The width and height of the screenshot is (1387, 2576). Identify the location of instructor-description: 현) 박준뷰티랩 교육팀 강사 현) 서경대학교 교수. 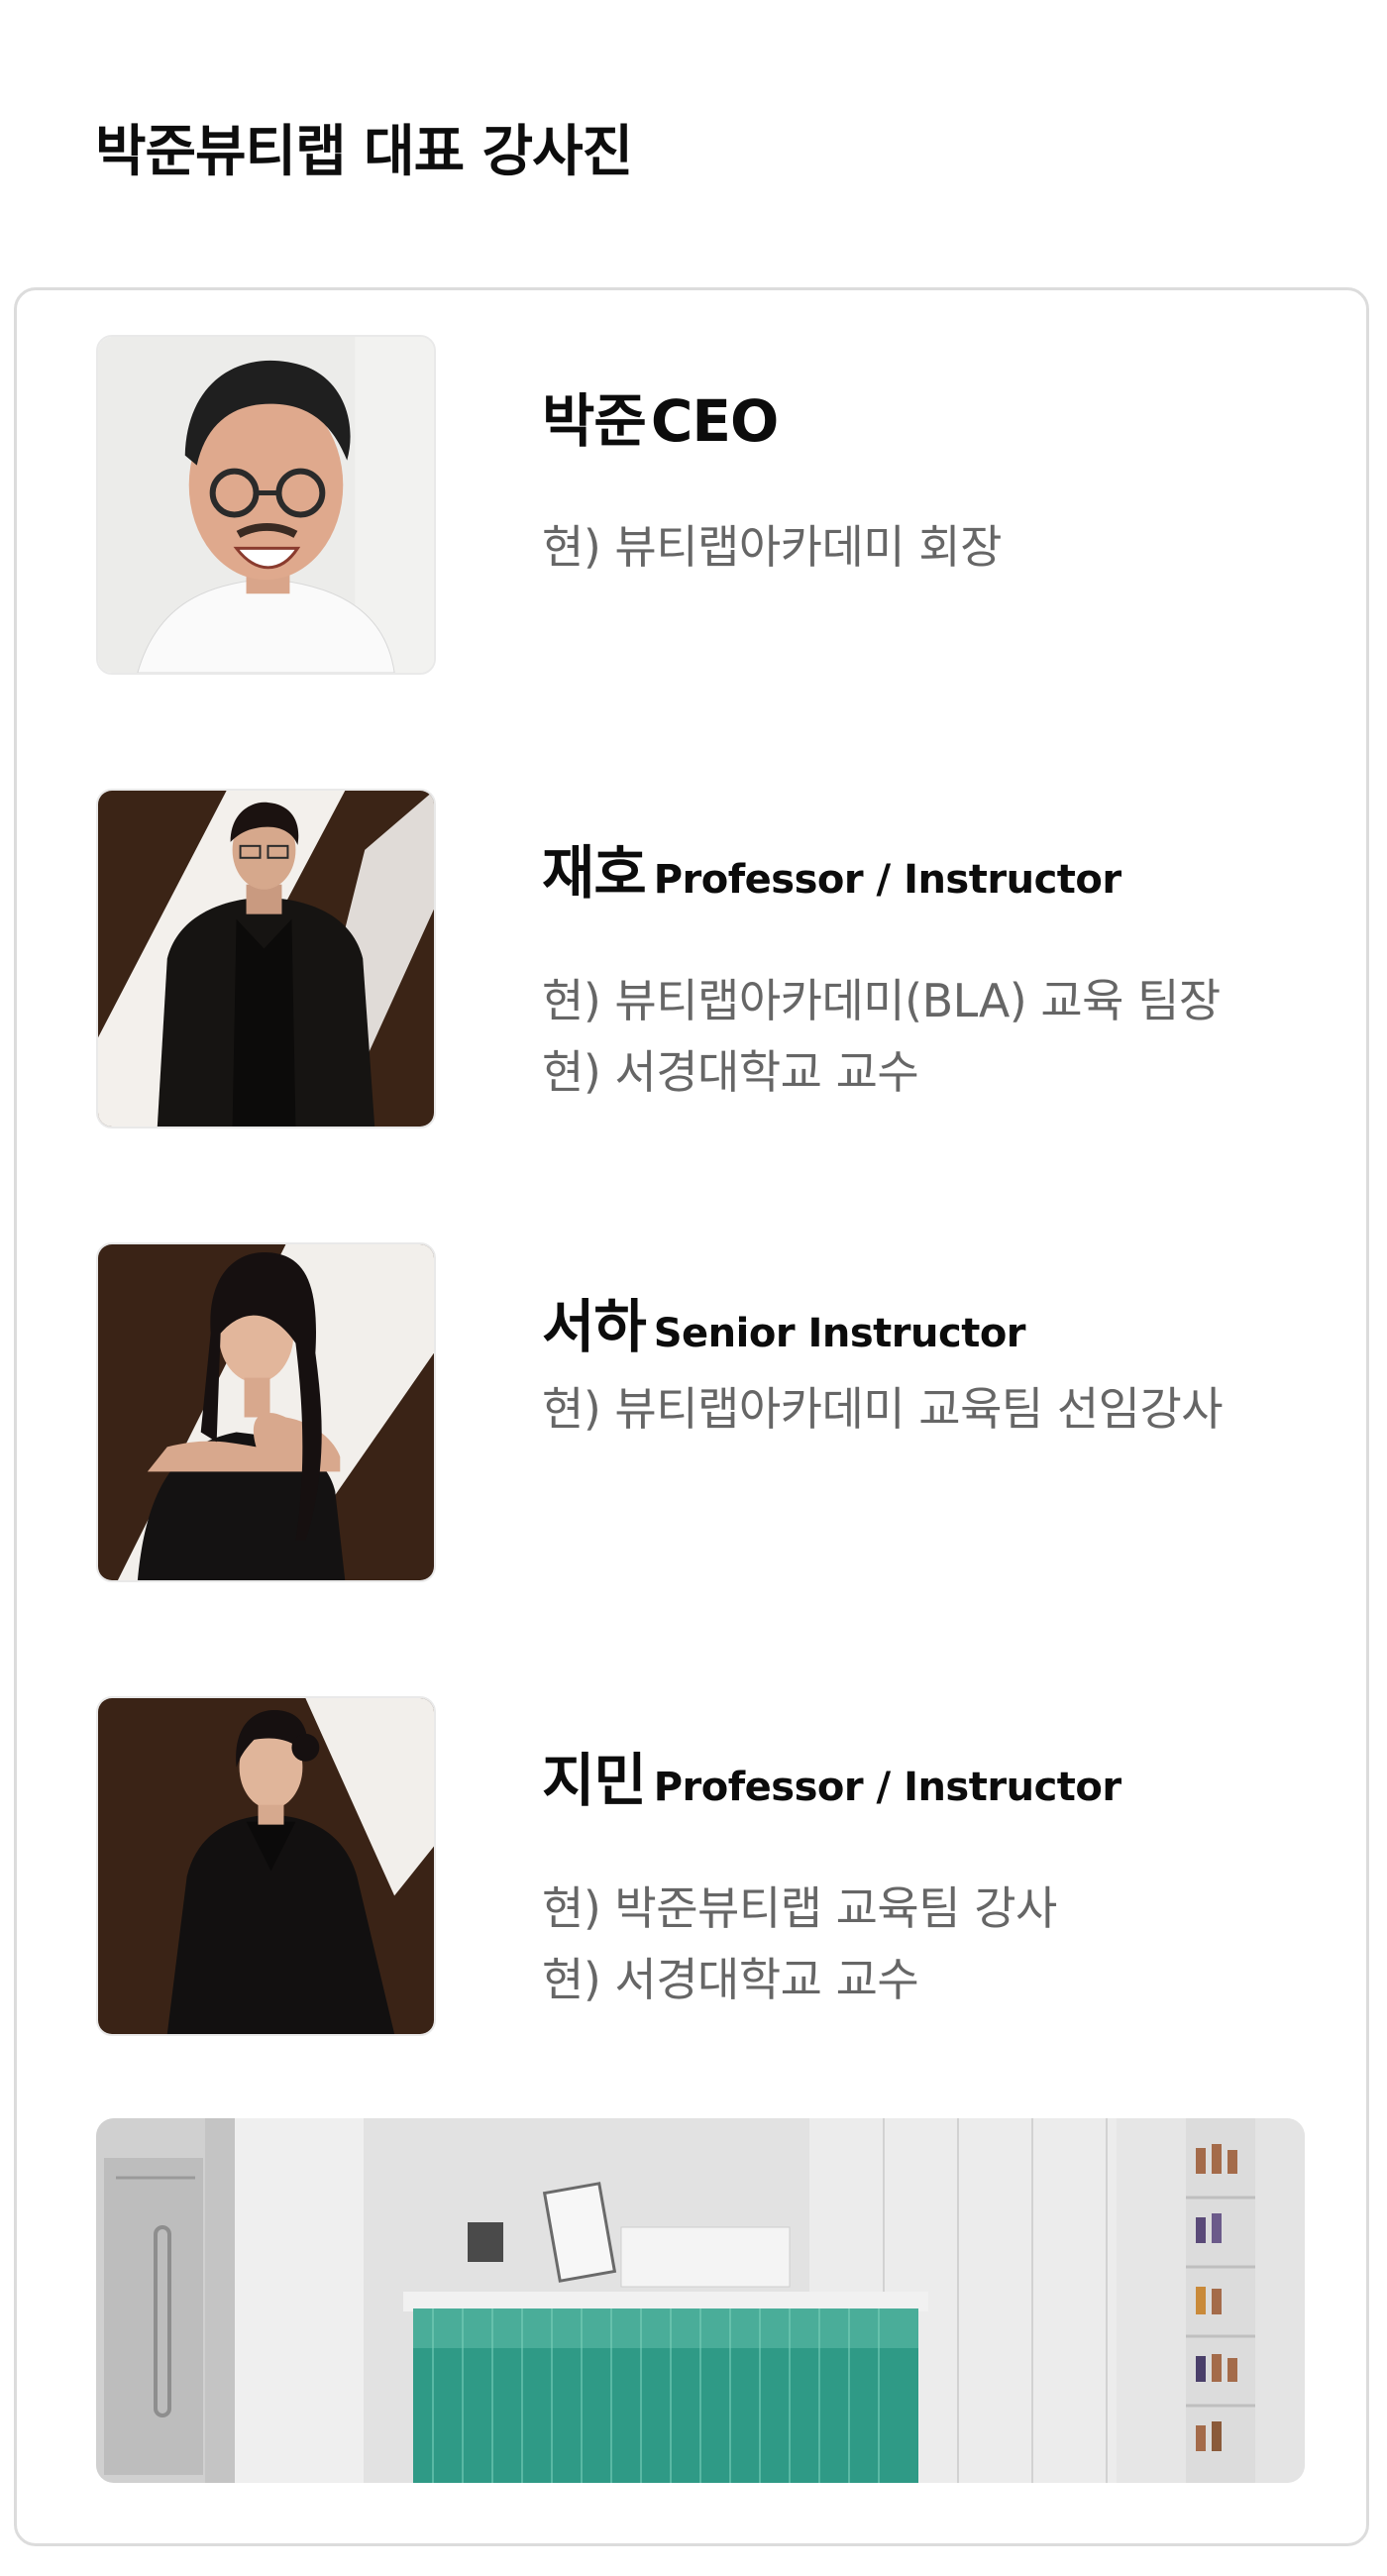
(799, 1944).